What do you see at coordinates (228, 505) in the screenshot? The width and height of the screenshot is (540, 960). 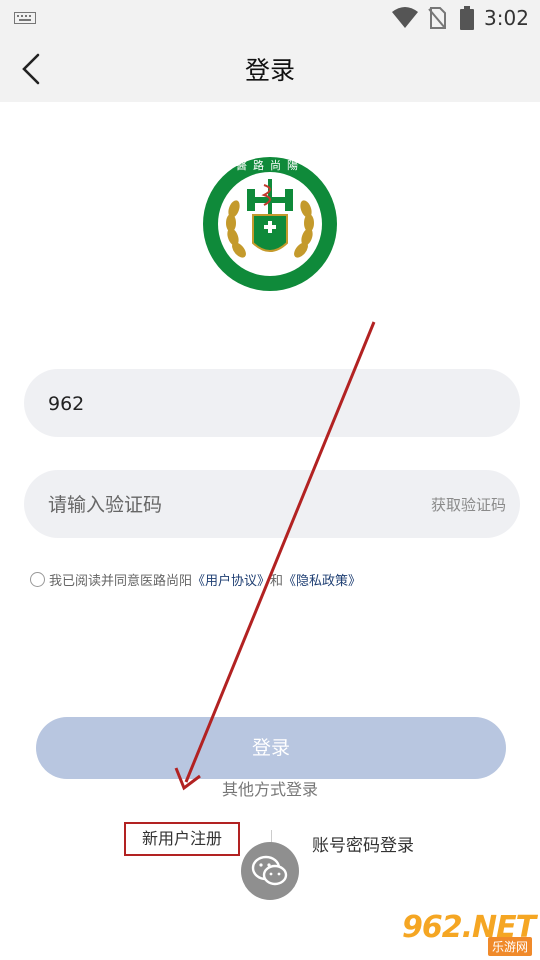 I see `verification-code-input` at bounding box center [228, 505].